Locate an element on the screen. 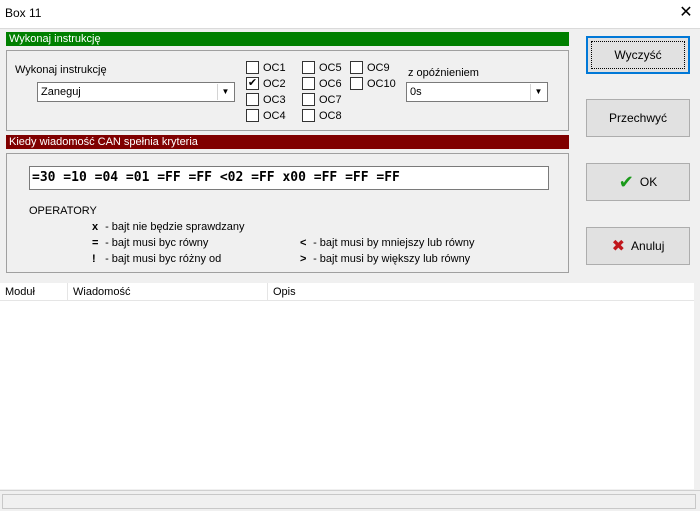  oc-checkbox-row: OC6 is located at coordinates (322, 85).